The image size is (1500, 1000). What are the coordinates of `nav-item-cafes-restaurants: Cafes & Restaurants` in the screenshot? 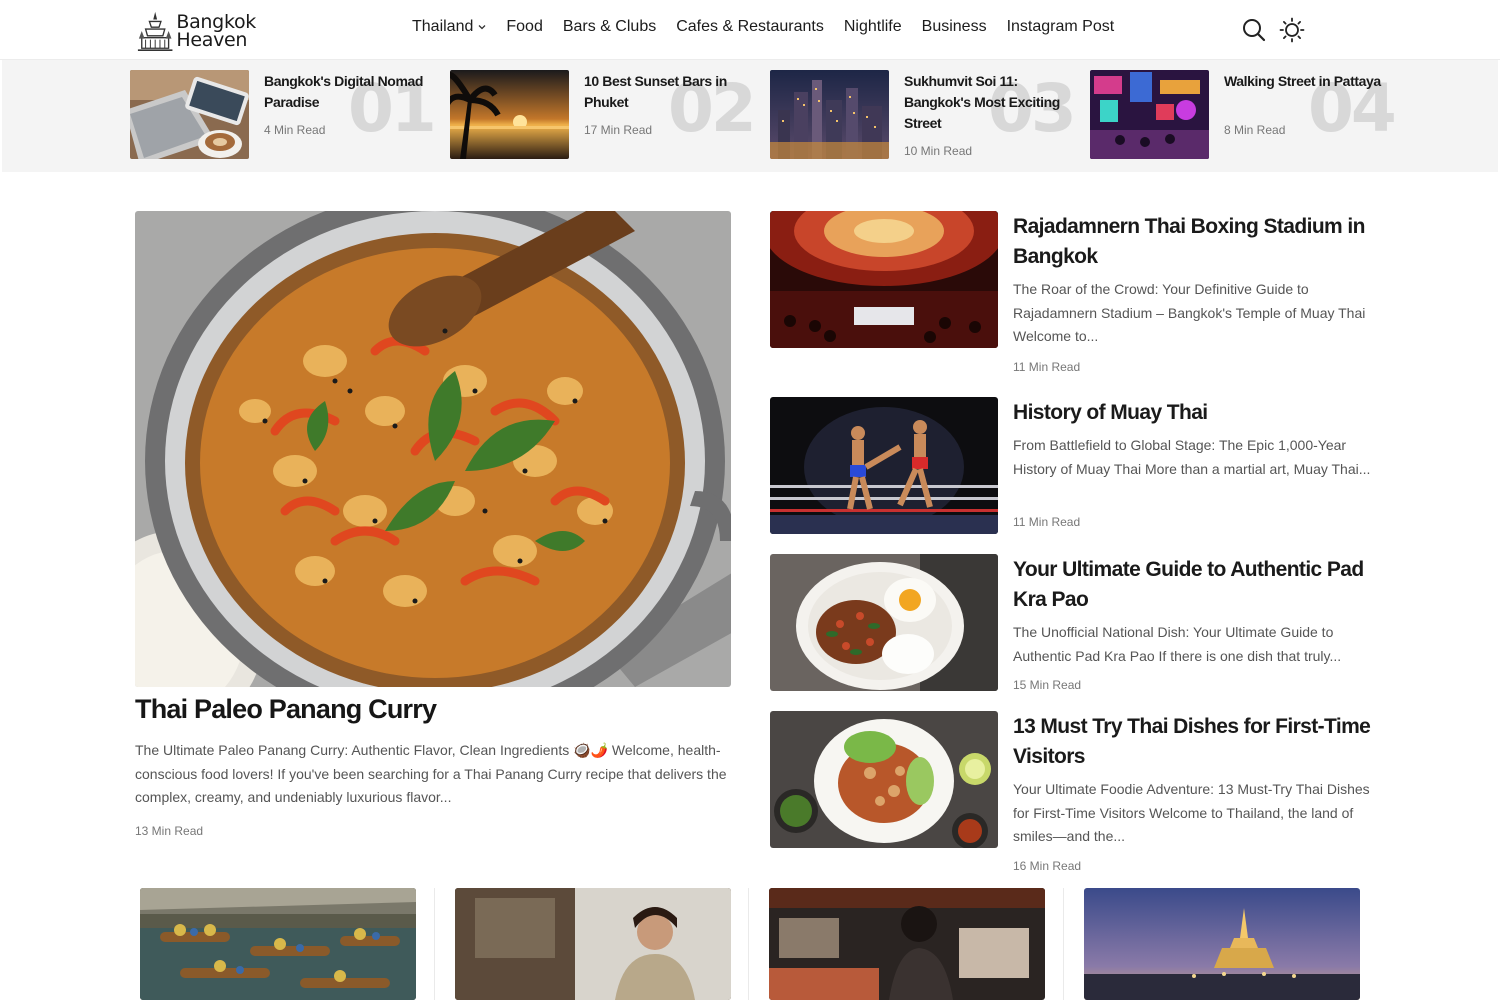 It's located at (750, 27).